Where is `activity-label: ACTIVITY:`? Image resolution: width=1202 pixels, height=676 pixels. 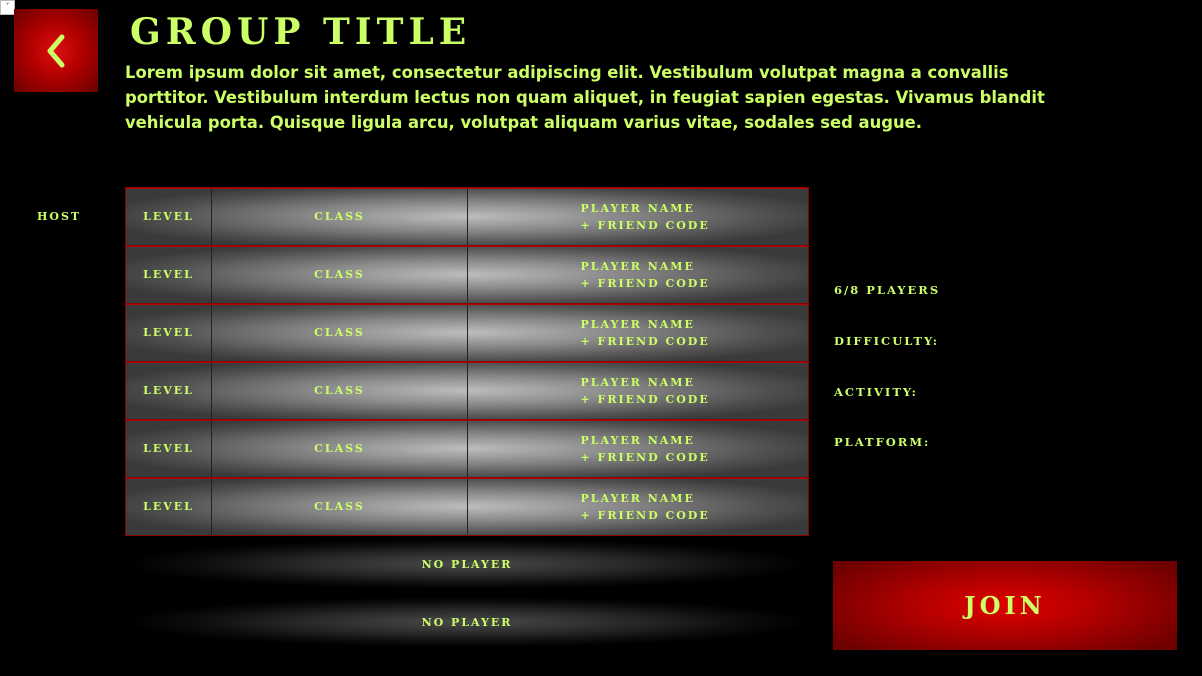 activity-label: ACTIVITY: is located at coordinates (876, 392).